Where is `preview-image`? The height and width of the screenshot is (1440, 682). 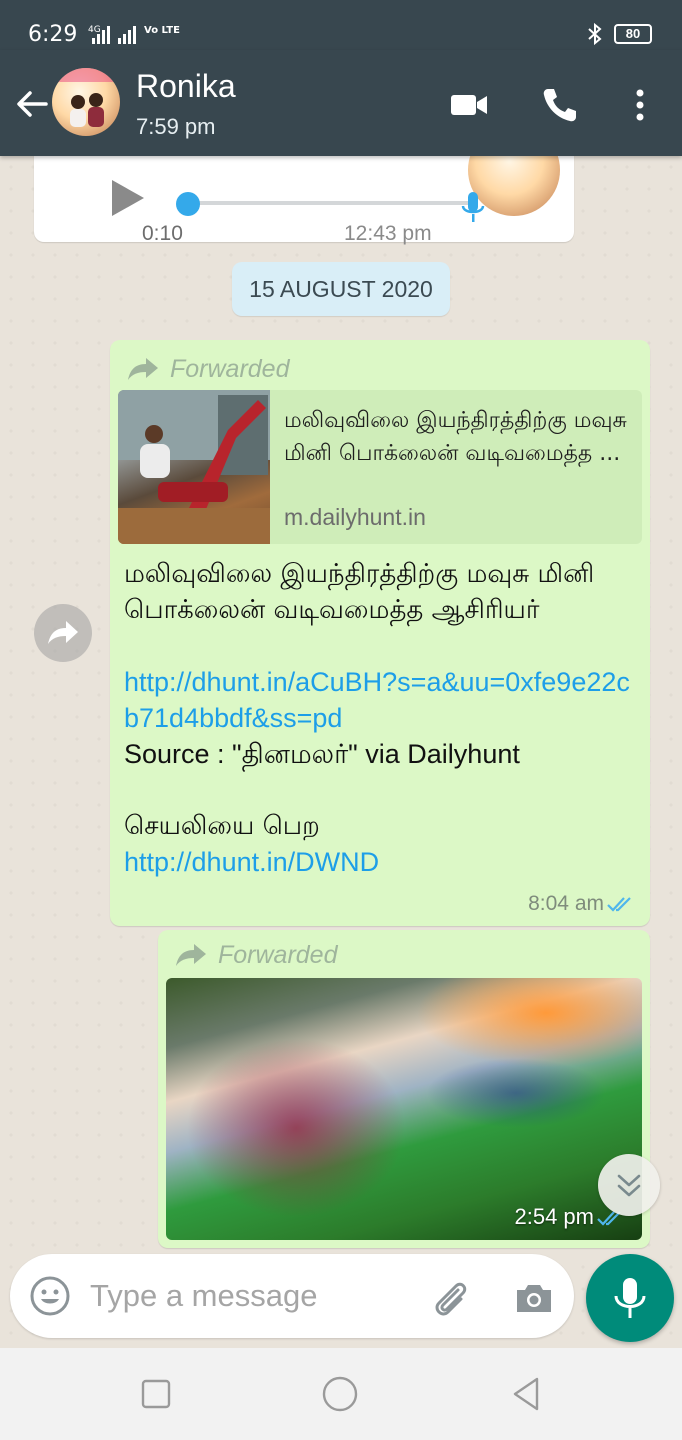
preview-image is located at coordinates (194, 467).